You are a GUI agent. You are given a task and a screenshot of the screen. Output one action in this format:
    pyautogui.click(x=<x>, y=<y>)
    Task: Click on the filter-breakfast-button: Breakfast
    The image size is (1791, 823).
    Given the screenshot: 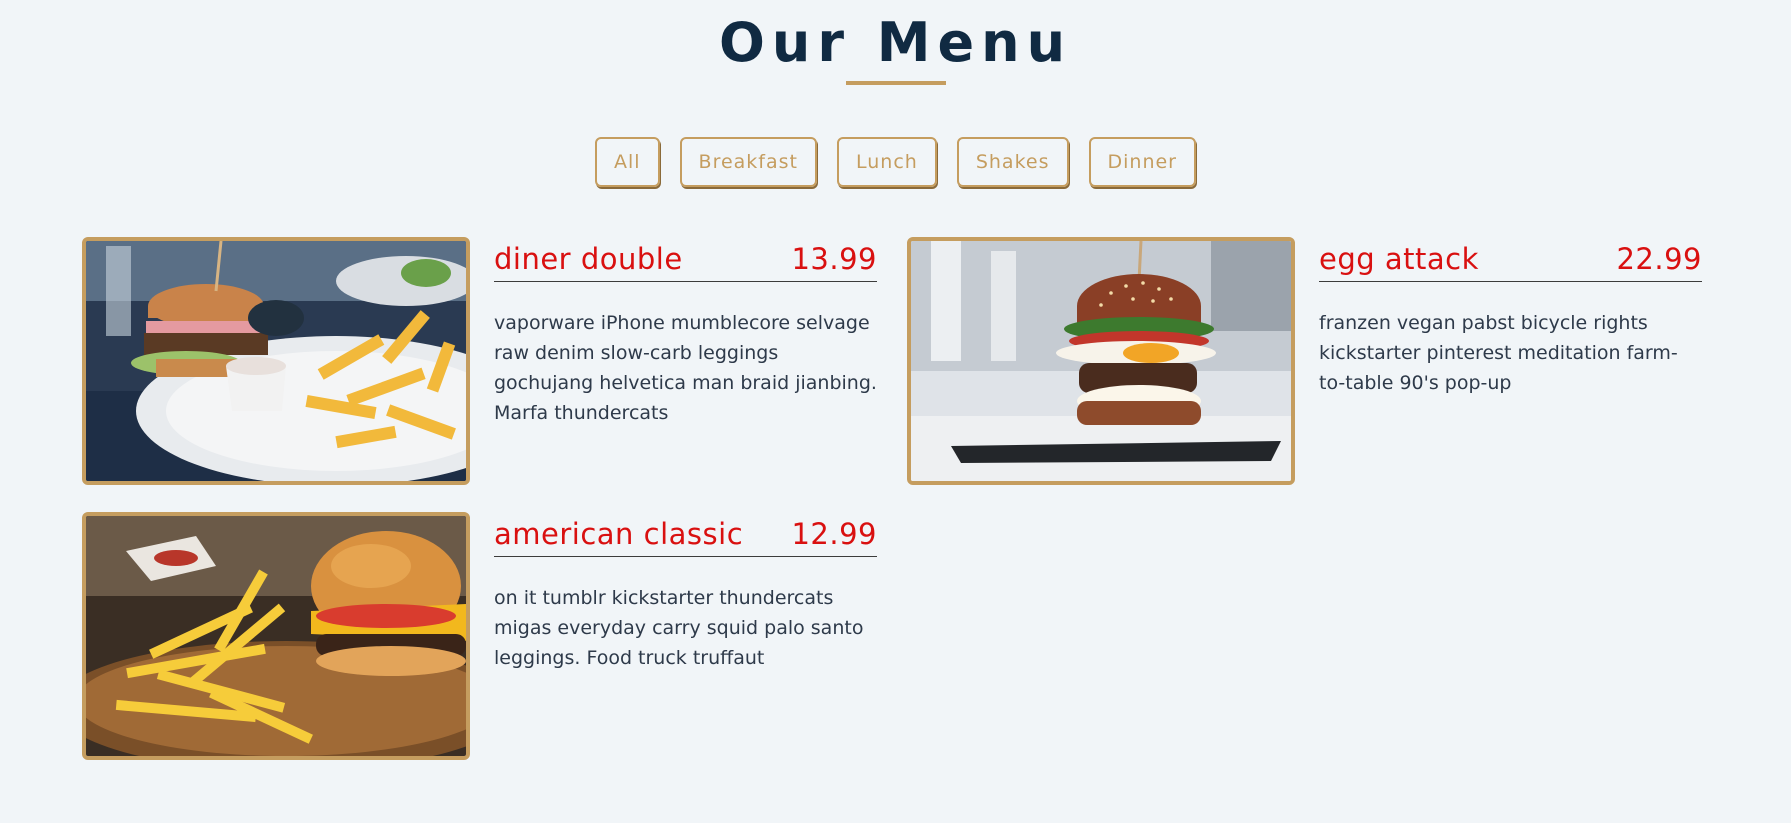 What is the action you would take?
    pyautogui.click(x=748, y=162)
    